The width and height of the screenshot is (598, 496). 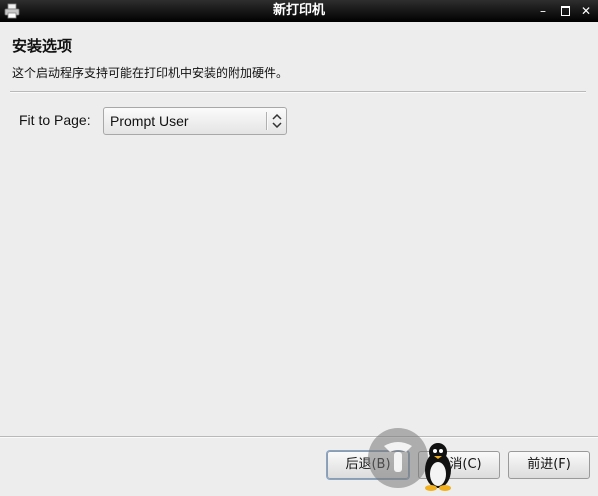 I want to click on close-button: ✕, so click(x=586, y=11).